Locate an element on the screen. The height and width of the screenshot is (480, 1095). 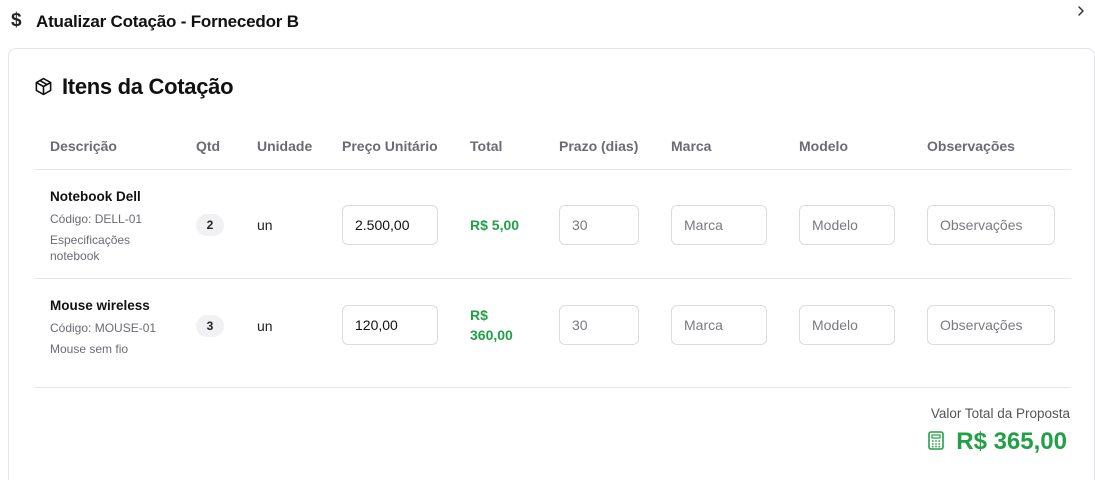
col-header-deadline: Prazo (dias) is located at coordinates (599, 146).